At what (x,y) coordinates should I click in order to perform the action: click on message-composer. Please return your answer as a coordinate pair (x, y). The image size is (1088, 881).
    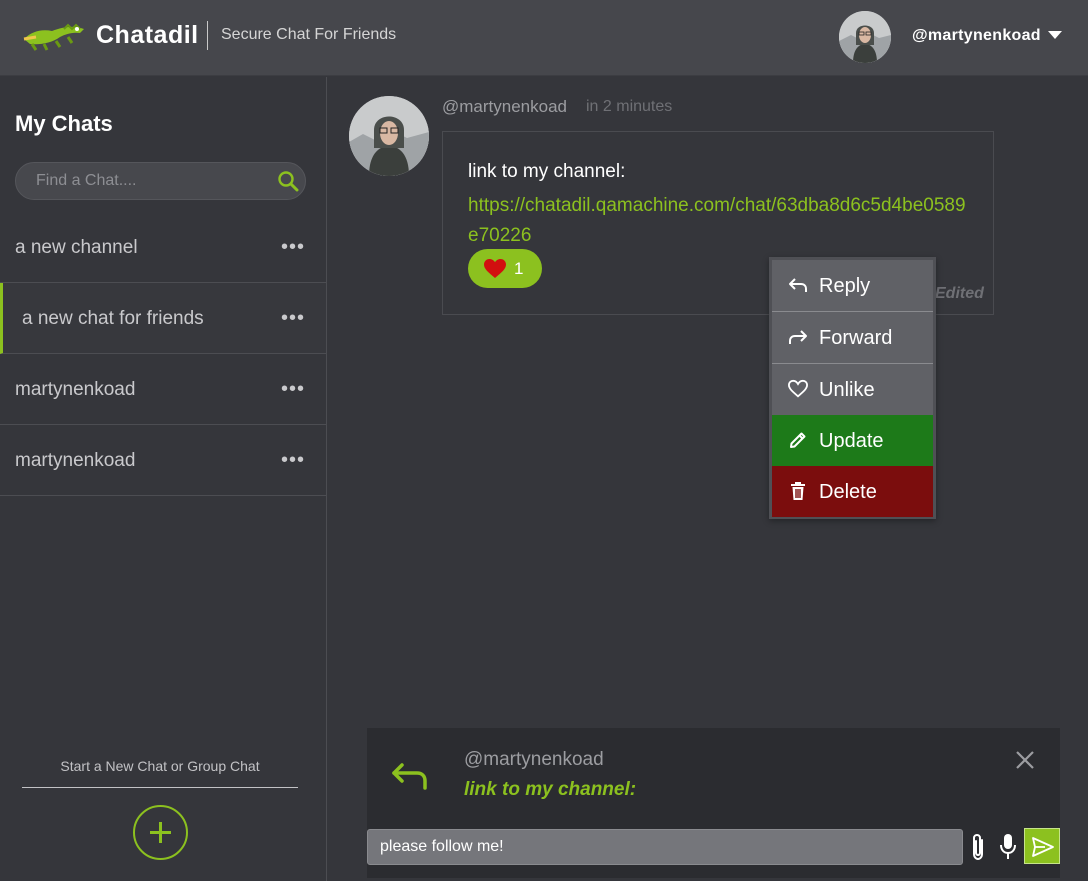
    Looking at the image, I should click on (713, 853).